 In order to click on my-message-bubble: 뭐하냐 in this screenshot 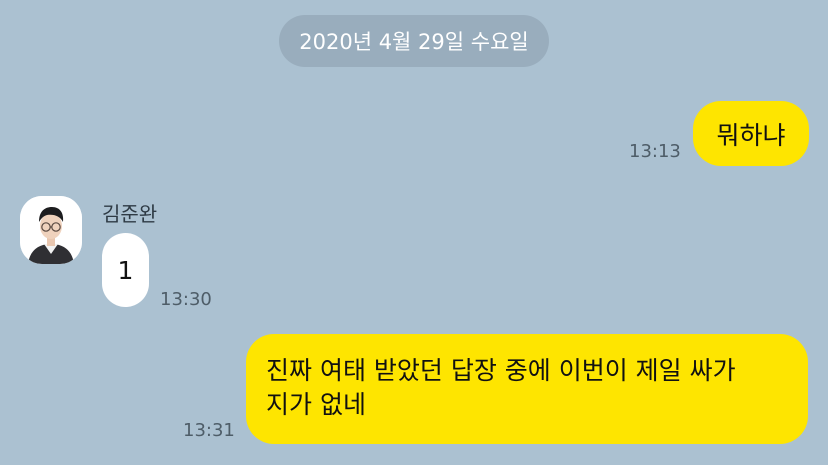, I will do `click(751, 133)`.